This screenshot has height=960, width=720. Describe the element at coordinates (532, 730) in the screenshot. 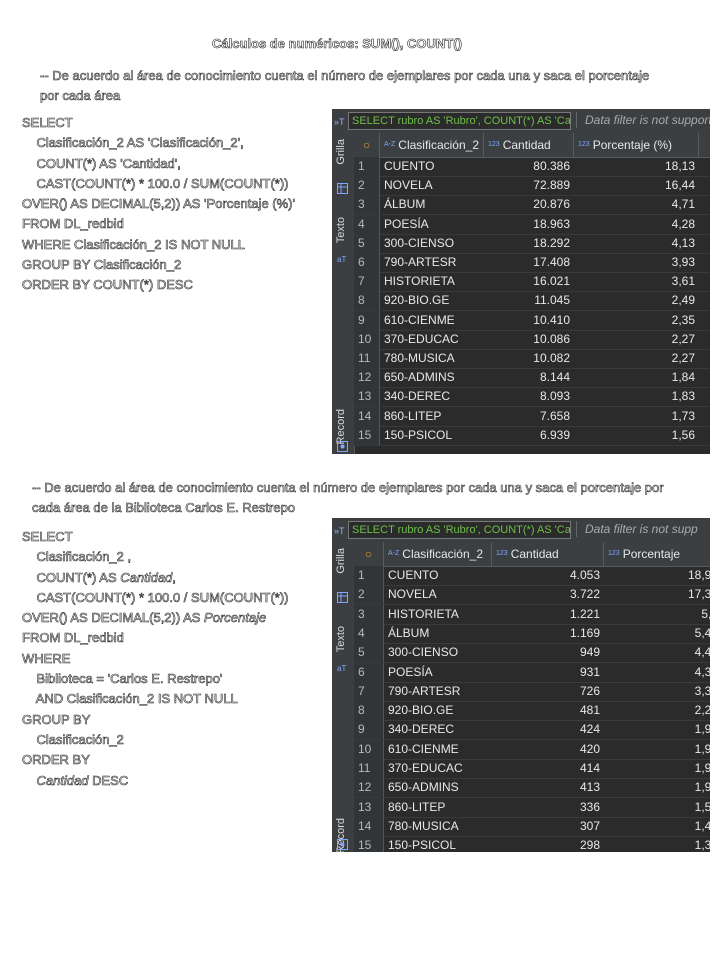

I see `table-row: 9340-DEREC4241,98` at that location.